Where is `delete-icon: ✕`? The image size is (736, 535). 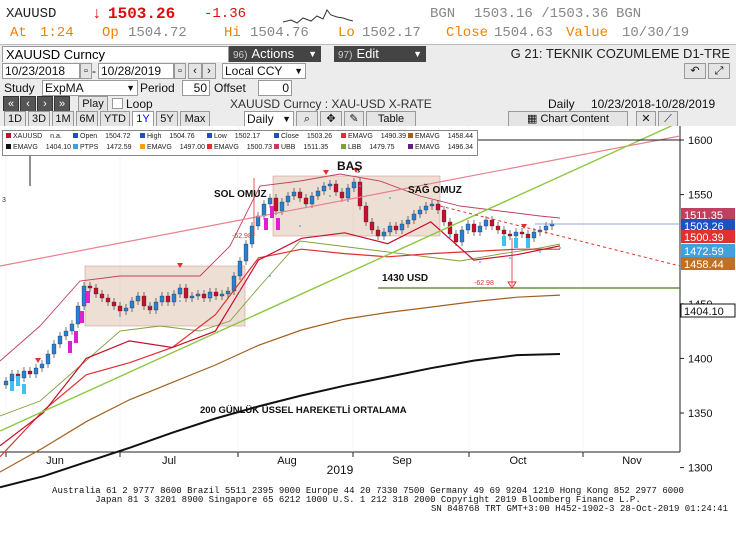 delete-icon: ✕ is located at coordinates (646, 119).